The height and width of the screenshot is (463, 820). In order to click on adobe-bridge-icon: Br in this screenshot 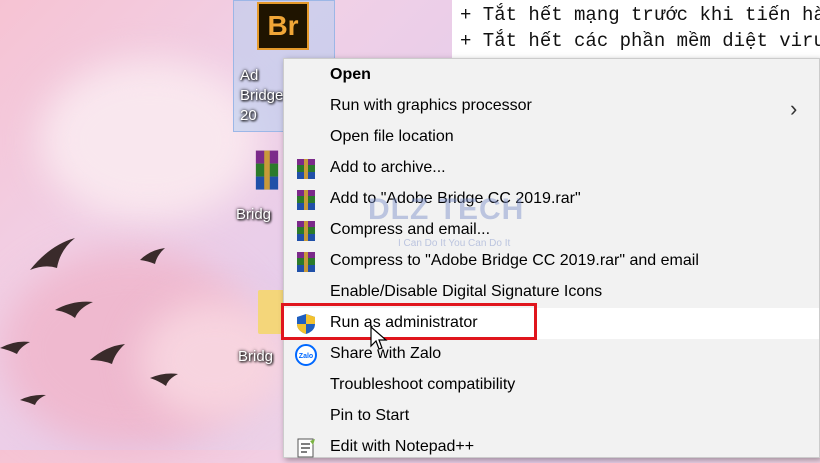, I will do `click(283, 26)`.